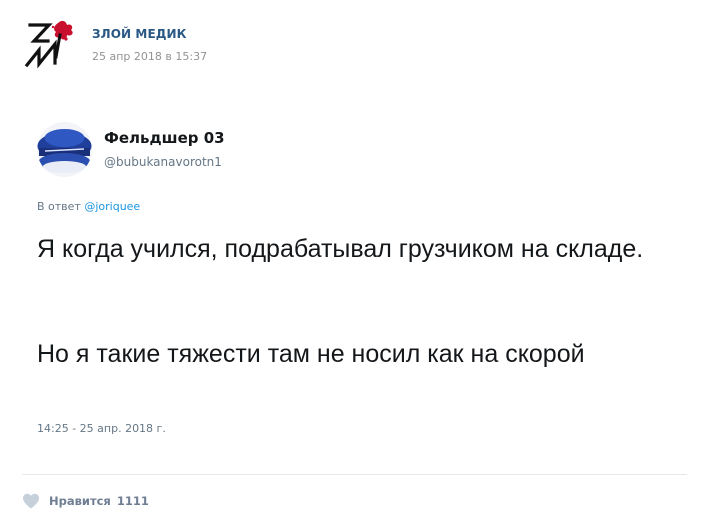  I want to click on like-label: Нравится, so click(80, 501).